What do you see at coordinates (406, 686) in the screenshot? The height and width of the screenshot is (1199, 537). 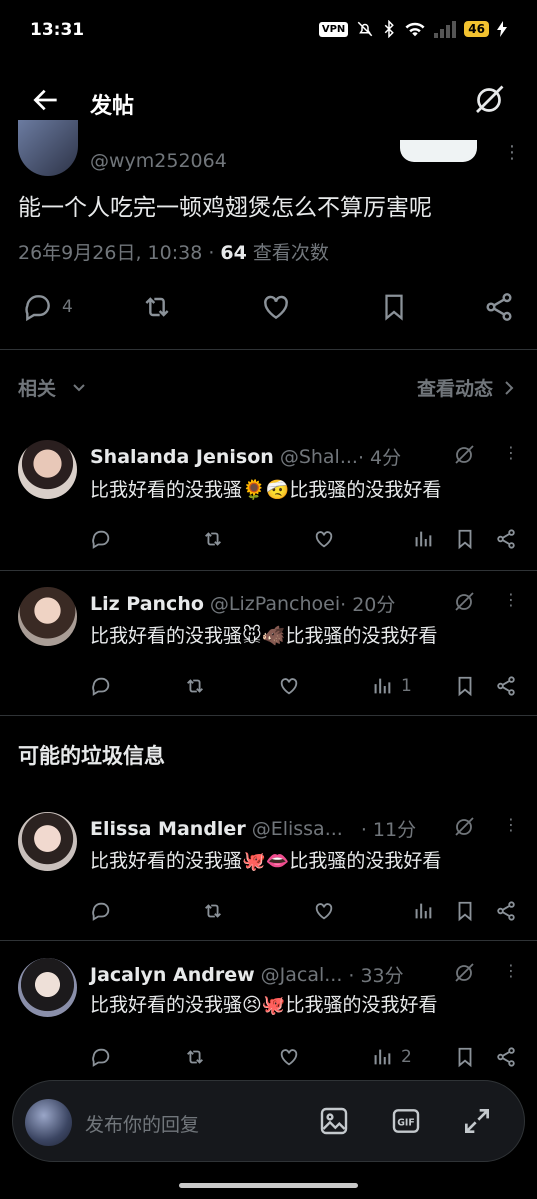 I see `views-count: 1` at bounding box center [406, 686].